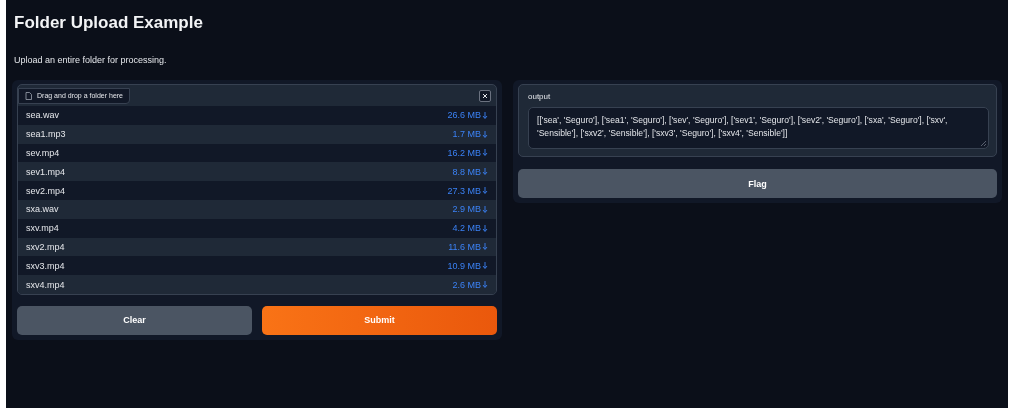  Describe the element at coordinates (91, 60) in the screenshot. I see `description: Upload an entire folder for processing.` at that location.